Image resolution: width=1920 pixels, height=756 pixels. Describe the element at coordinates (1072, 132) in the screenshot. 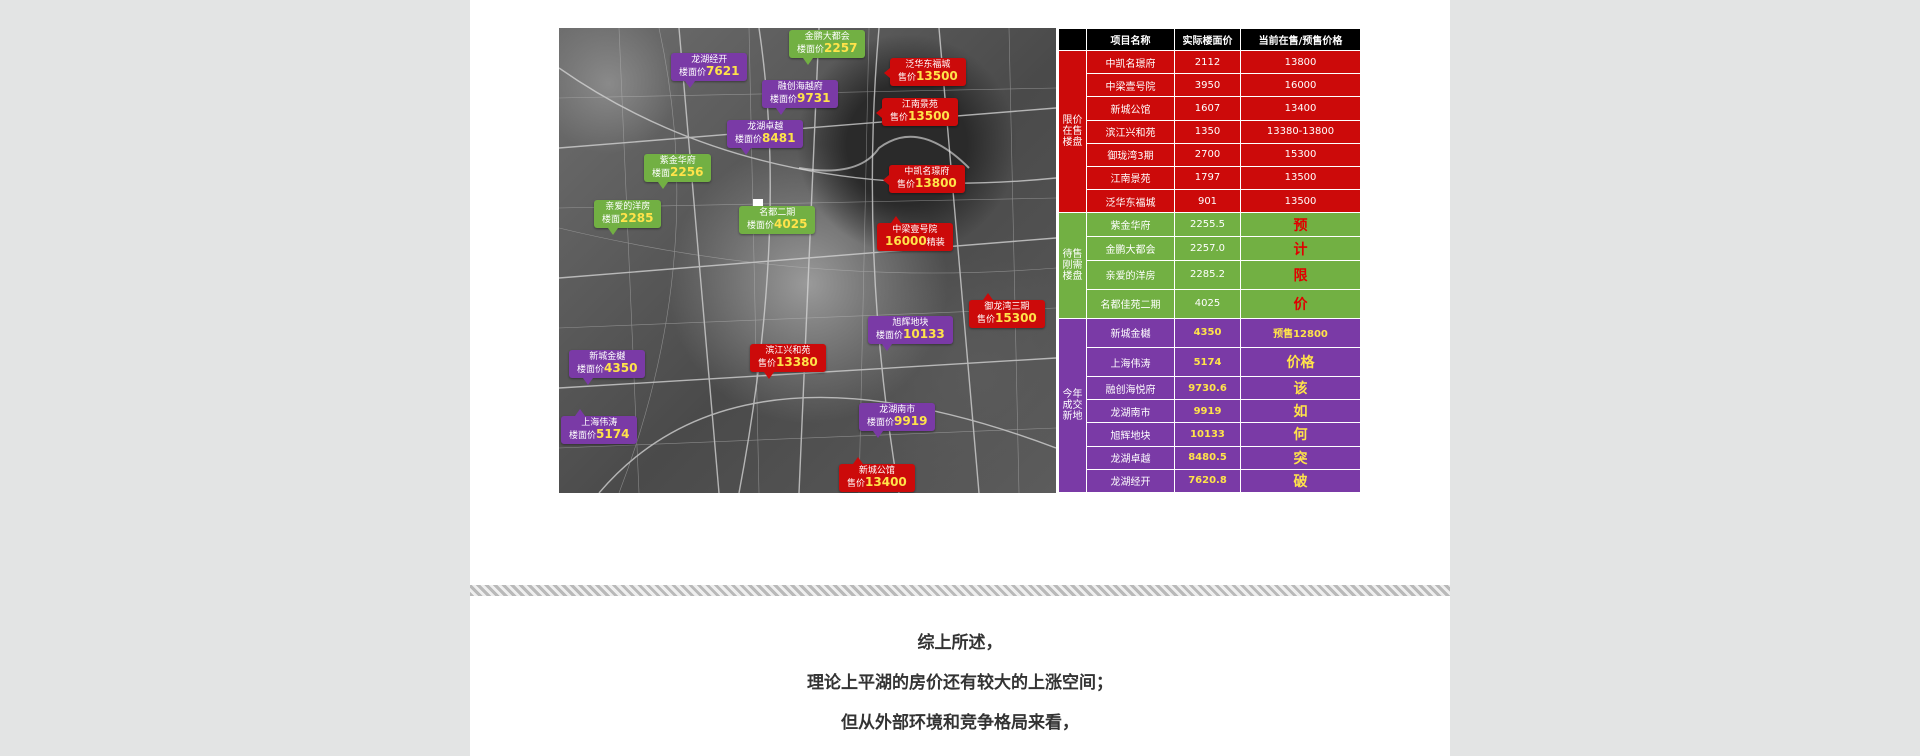

I see `group-label-limited: 限价在售楼盘` at that location.